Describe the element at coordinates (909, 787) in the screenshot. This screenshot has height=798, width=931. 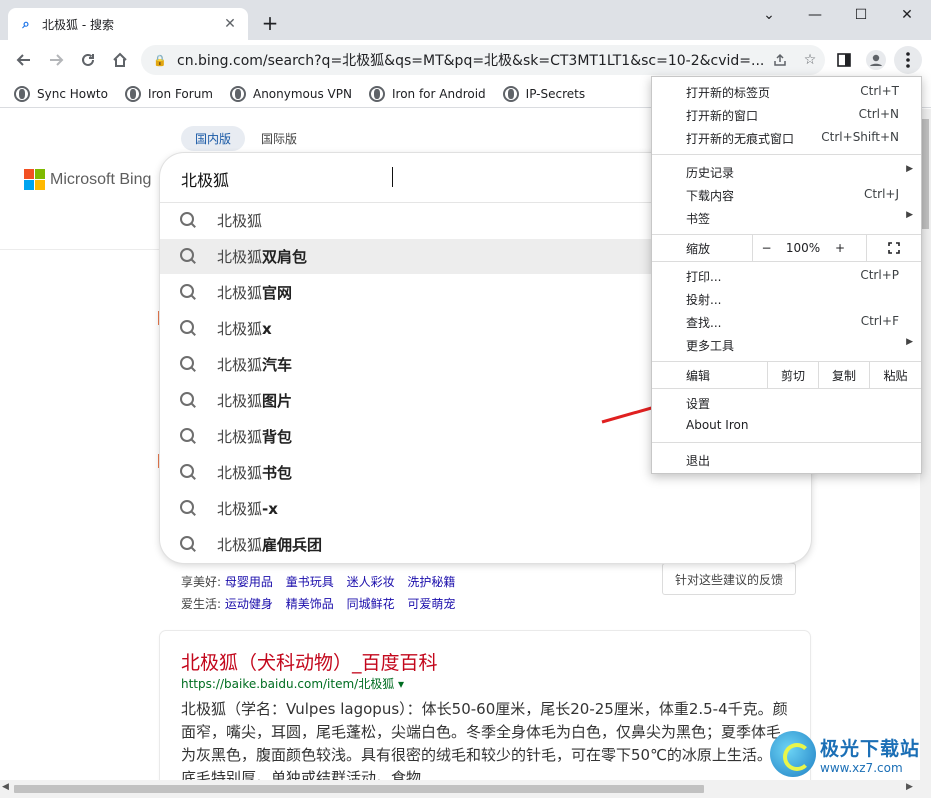
I see `scroll-right-icon: ▶` at that location.